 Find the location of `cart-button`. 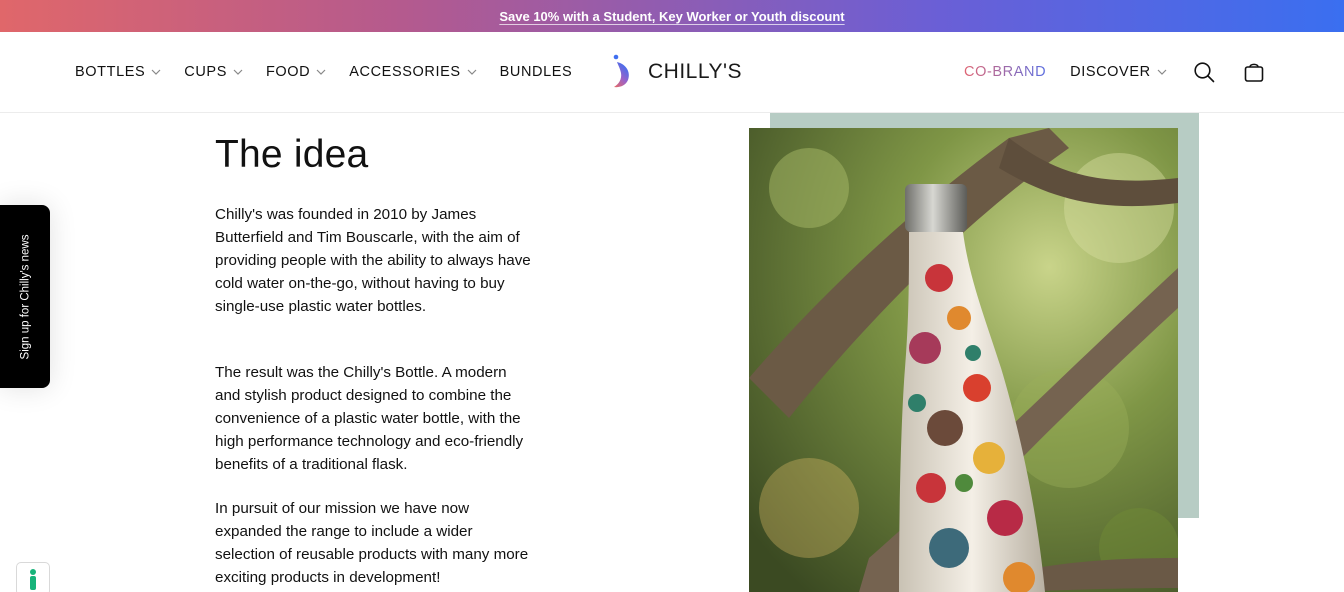

cart-button is located at coordinates (1254, 72).